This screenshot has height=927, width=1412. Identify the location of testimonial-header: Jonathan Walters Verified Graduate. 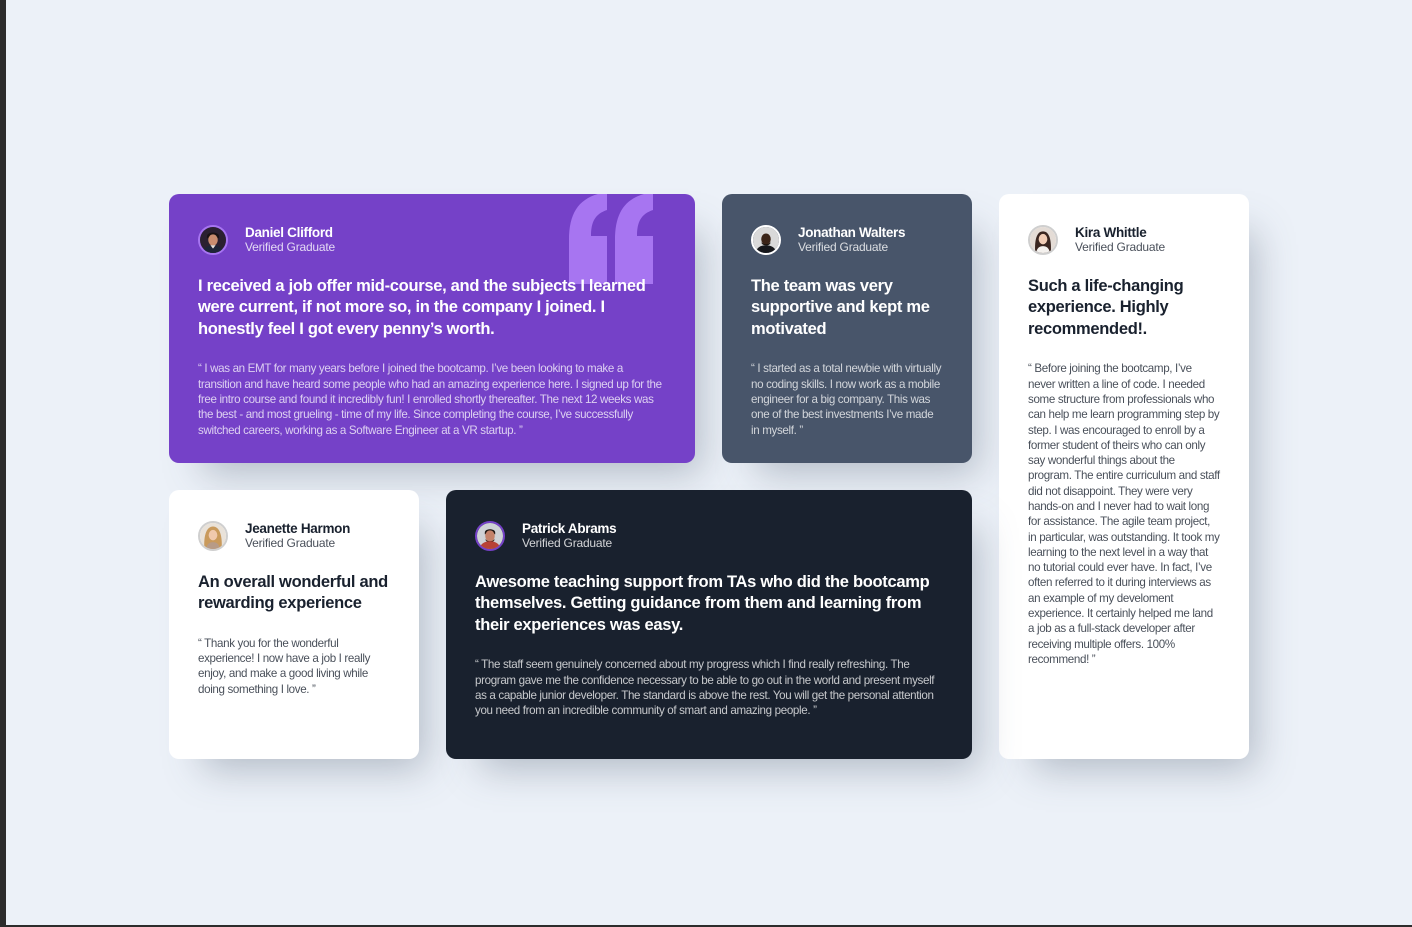
(847, 240).